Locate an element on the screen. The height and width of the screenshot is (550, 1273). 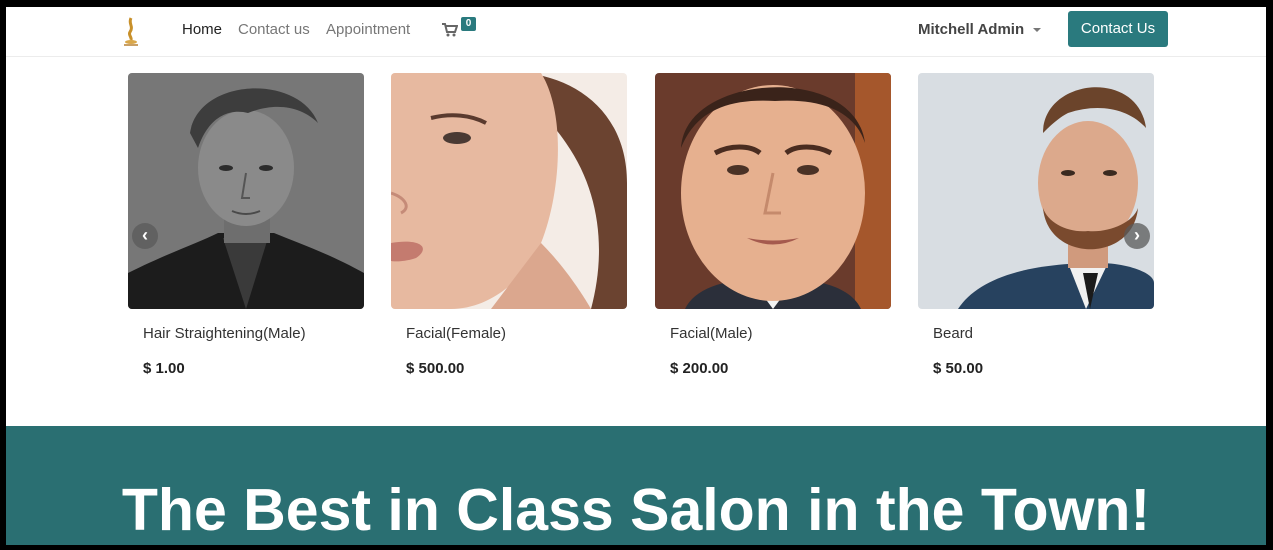
banner-title: The Best in Class Salon in the Town! is located at coordinates (636, 510).